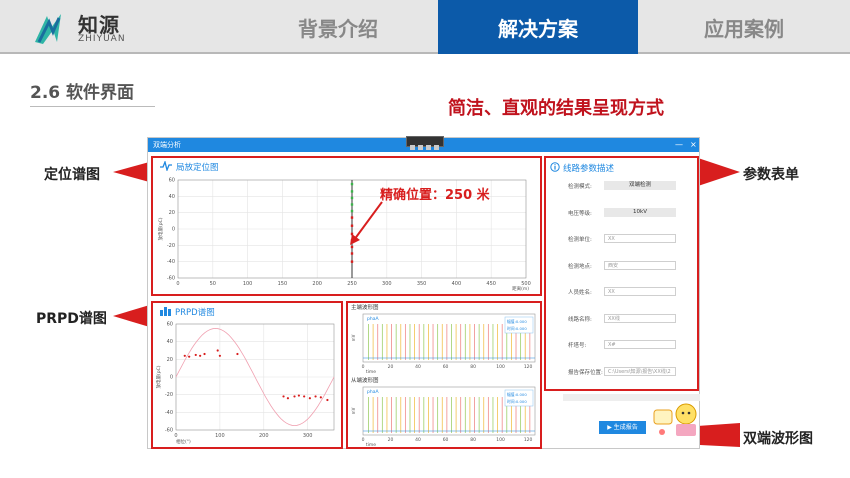 The image size is (850, 478). What do you see at coordinates (169, 395) in the screenshot?
I see `y-tick-label: -20` at bounding box center [169, 395].